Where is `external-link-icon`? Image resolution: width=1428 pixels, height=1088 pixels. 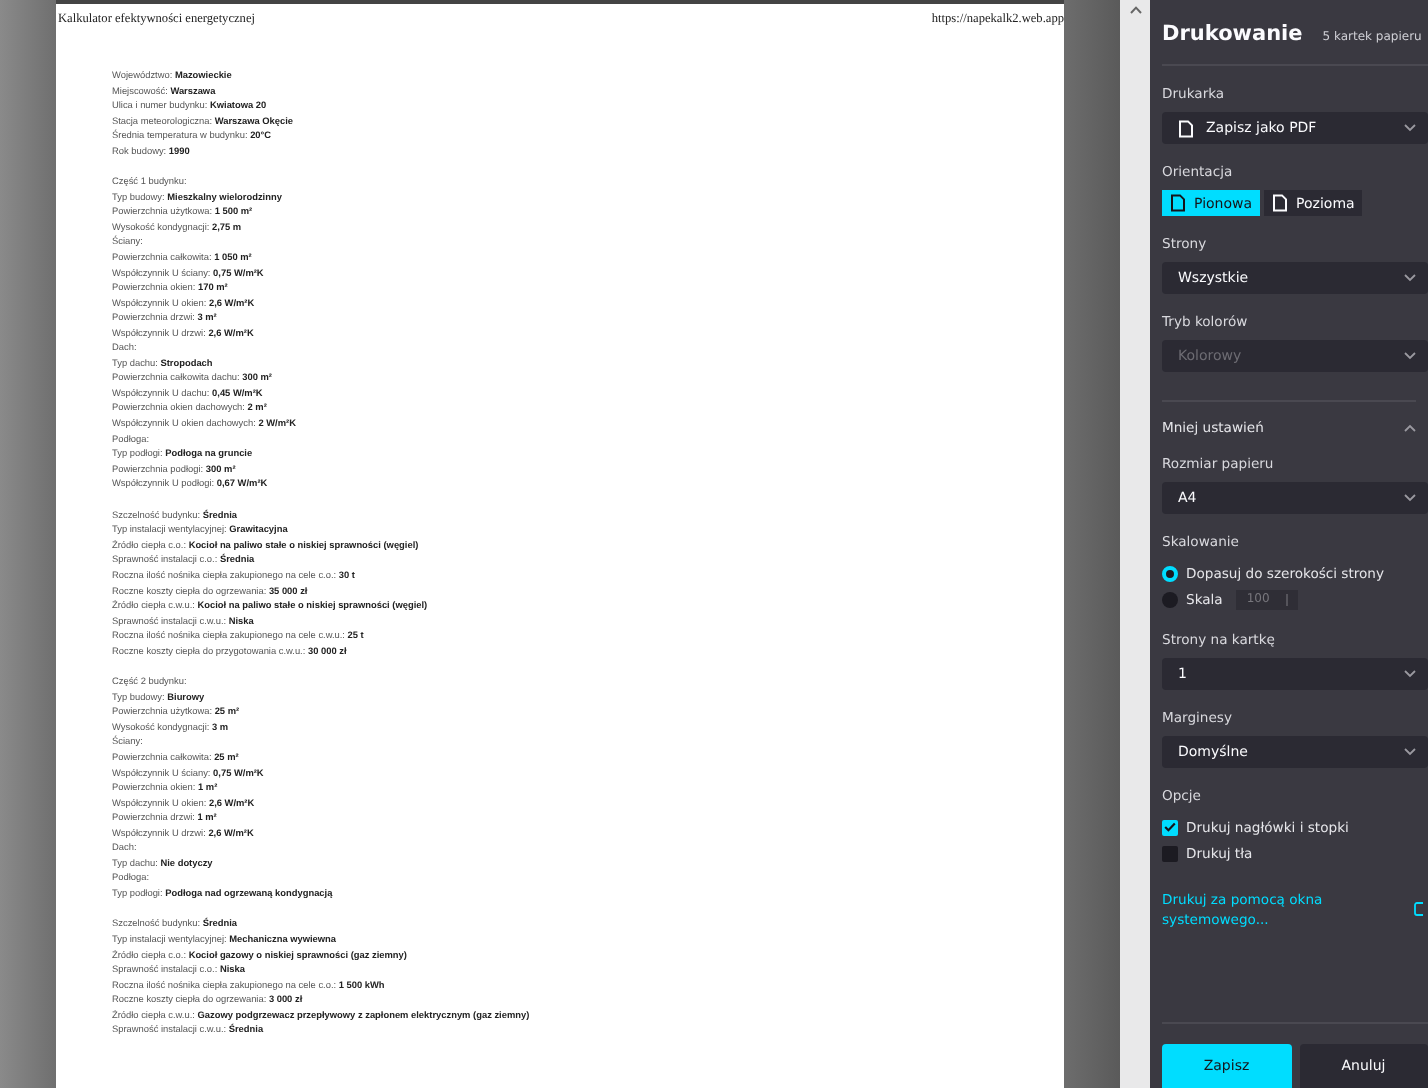 external-link-icon is located at coordinates (1419, 909).